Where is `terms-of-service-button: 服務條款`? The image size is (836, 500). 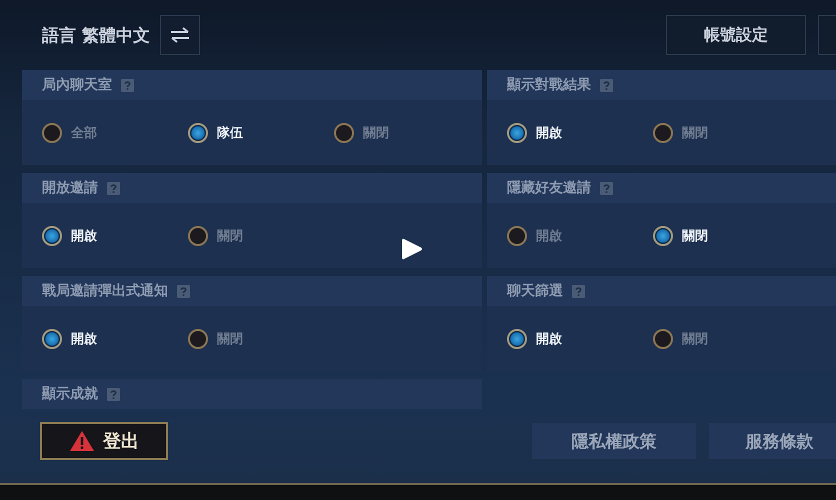
terms-of-service-button: 服務條款 is located at coordinates (772, 441).